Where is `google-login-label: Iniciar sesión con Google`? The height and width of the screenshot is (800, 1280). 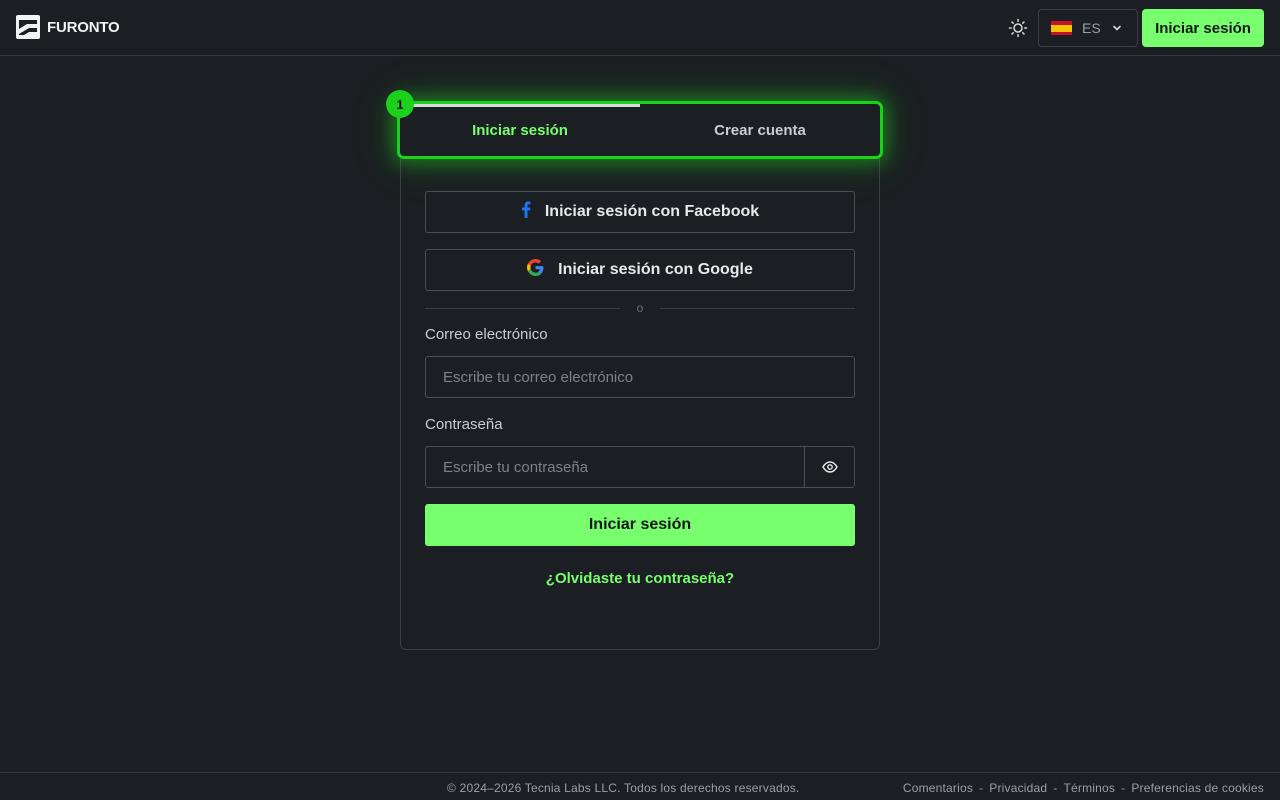
google-login-label: Iniciar sesión con Google is located at coordinates (655, 269).